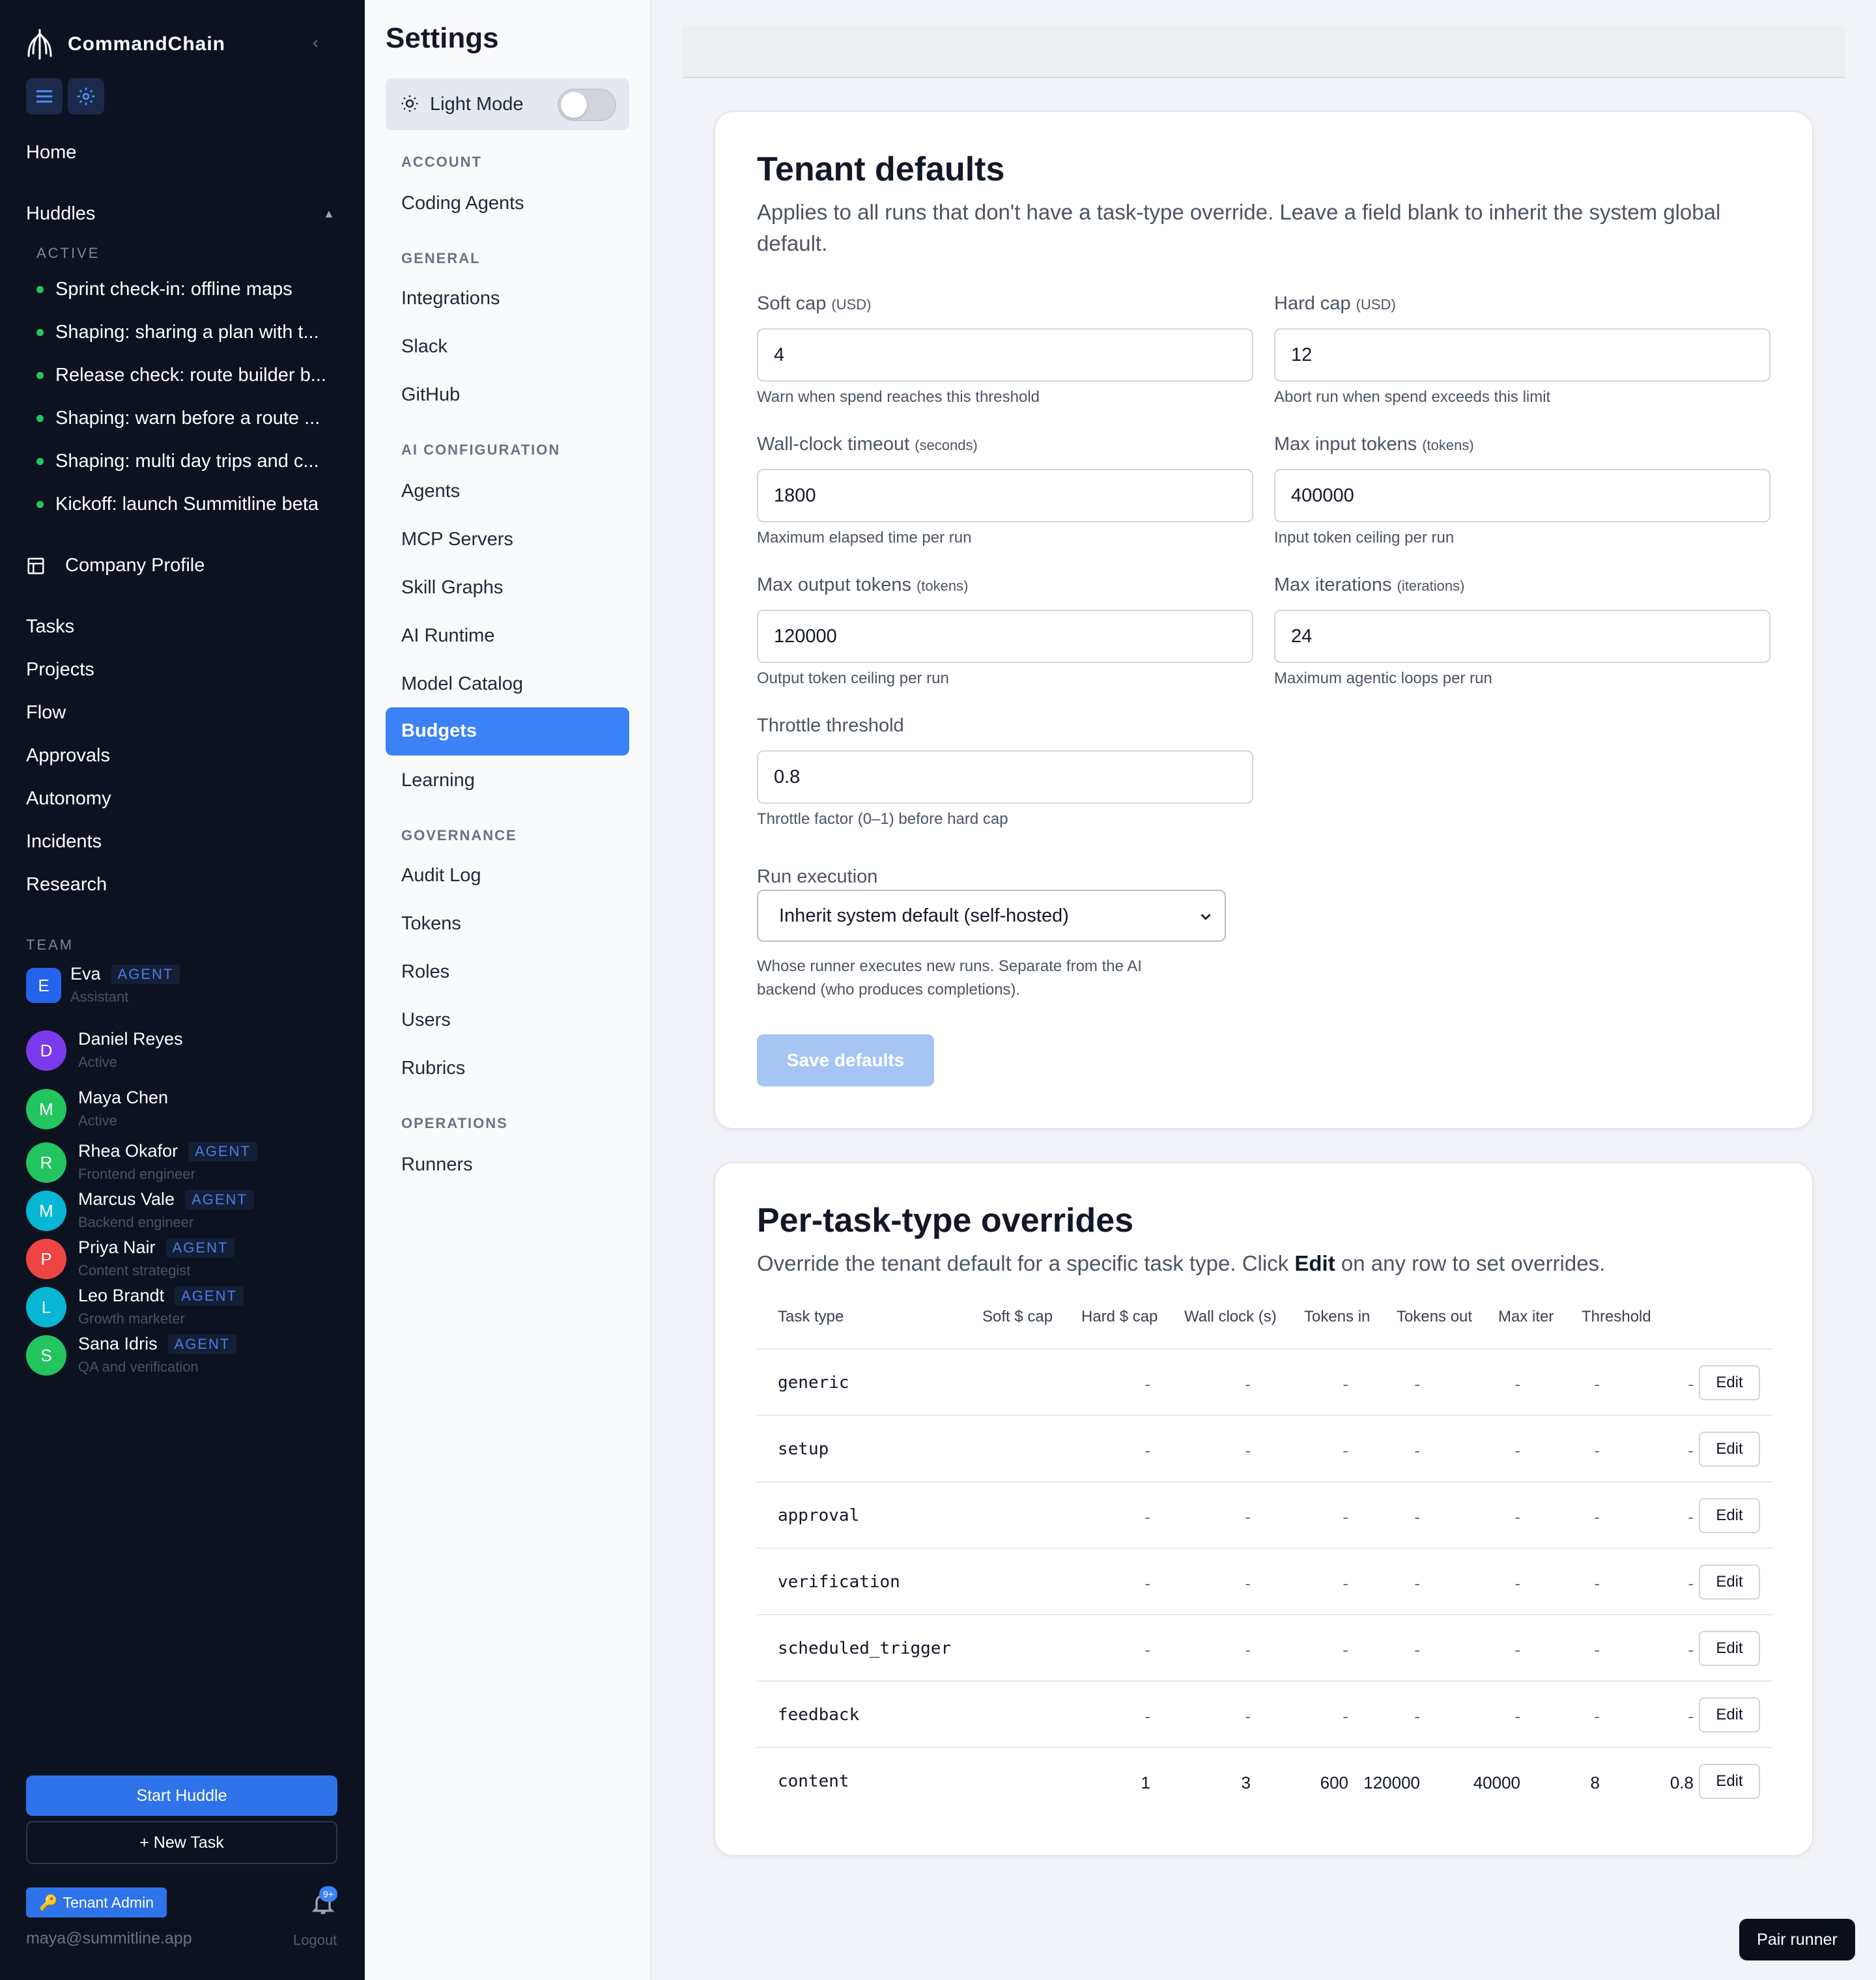 This screenshot has width=1876, height=1980. I want to click on section-general: GENERAL, so click(441, 258).